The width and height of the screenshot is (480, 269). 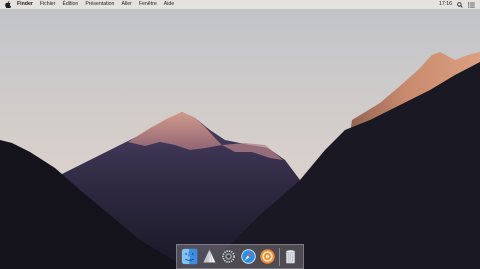 I want to click on dock-item-target-app, so click(x=267, y=256).